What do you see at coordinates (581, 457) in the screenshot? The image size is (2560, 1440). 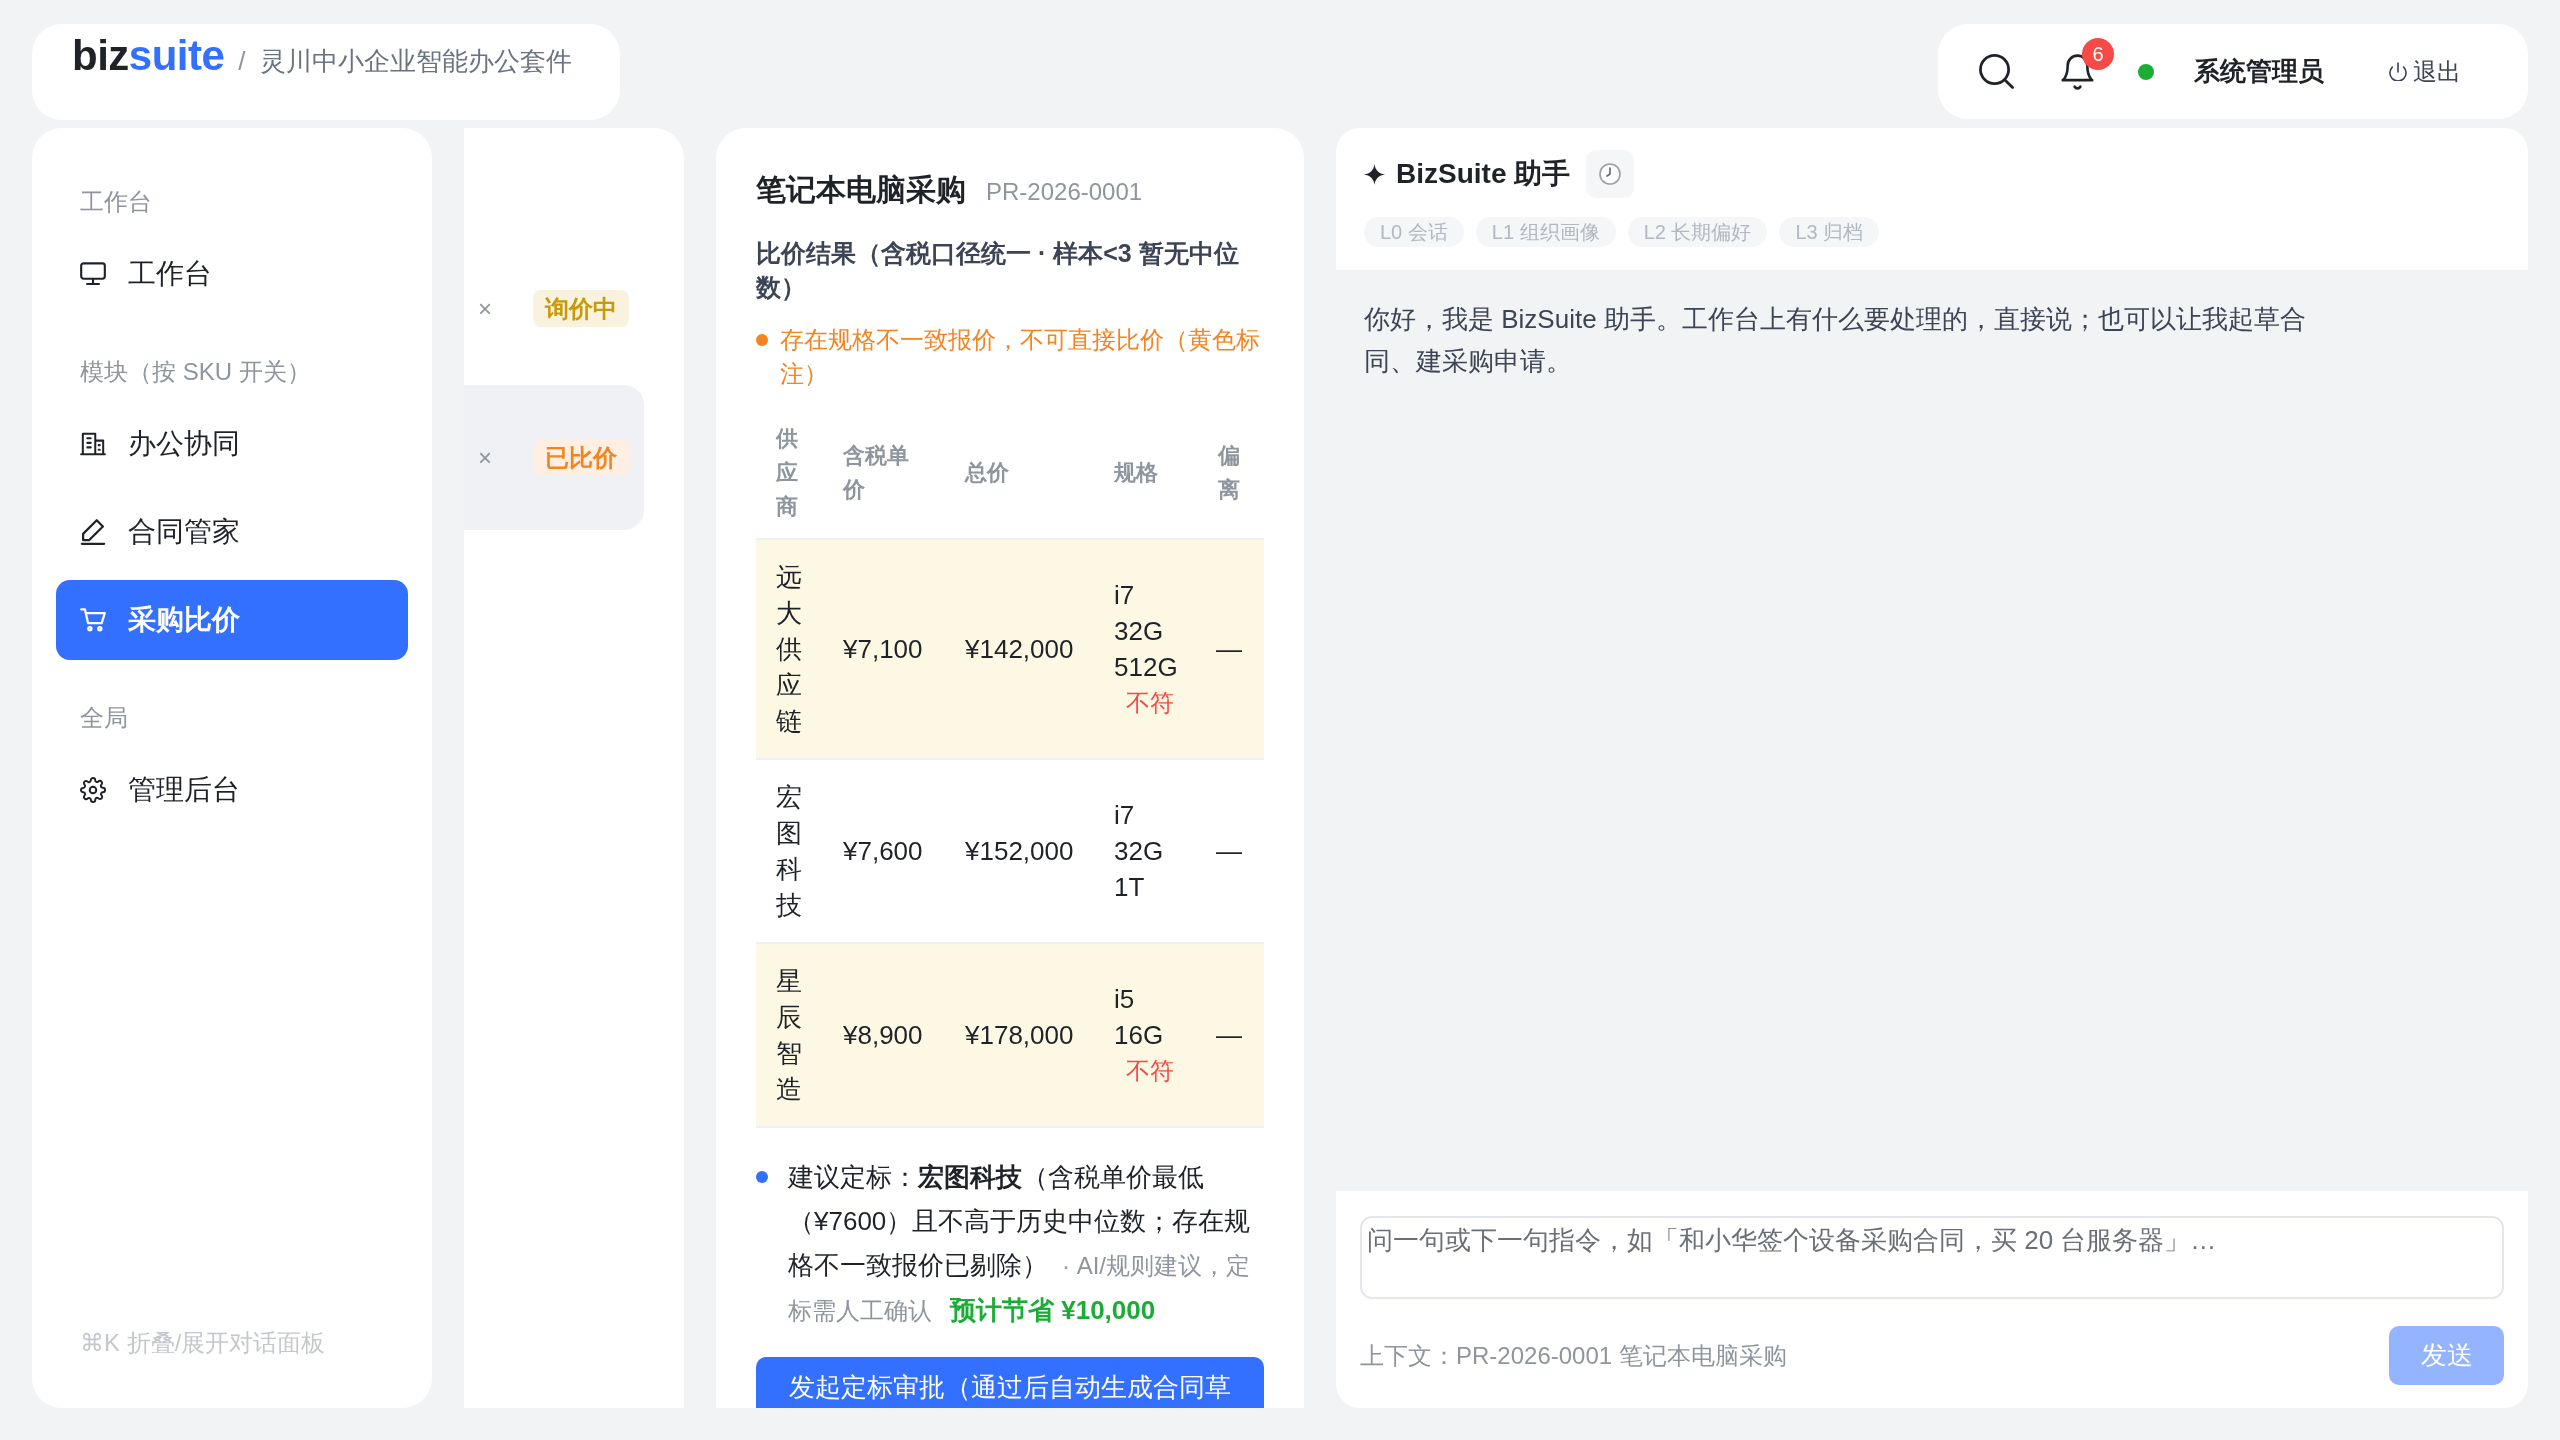 I see `status-tag: 已比价` at bounding box center [581, 457].